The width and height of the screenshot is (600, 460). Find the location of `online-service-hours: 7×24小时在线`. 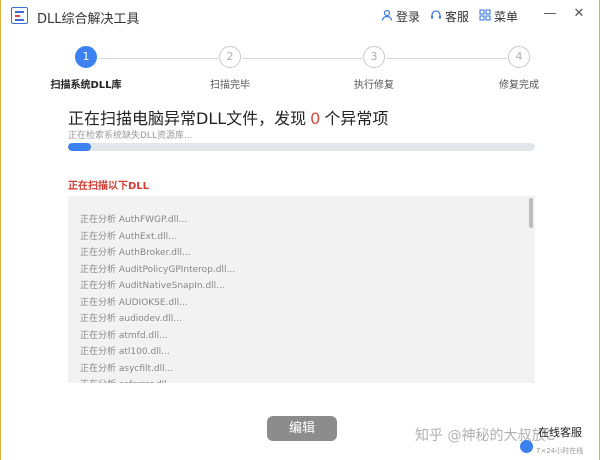

online-service-hours: 7×24小时在线 is located at coordinates (560, 451).